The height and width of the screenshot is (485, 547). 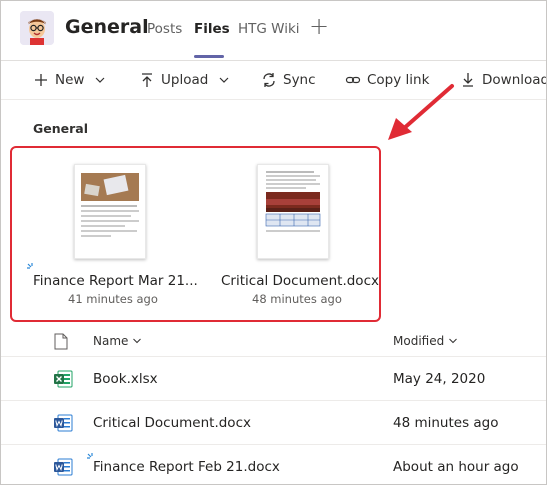 What do you see at coordinates (111, 341) in the screenshot?
I see `column-name-label: Name` at bounding box center [111, 341].